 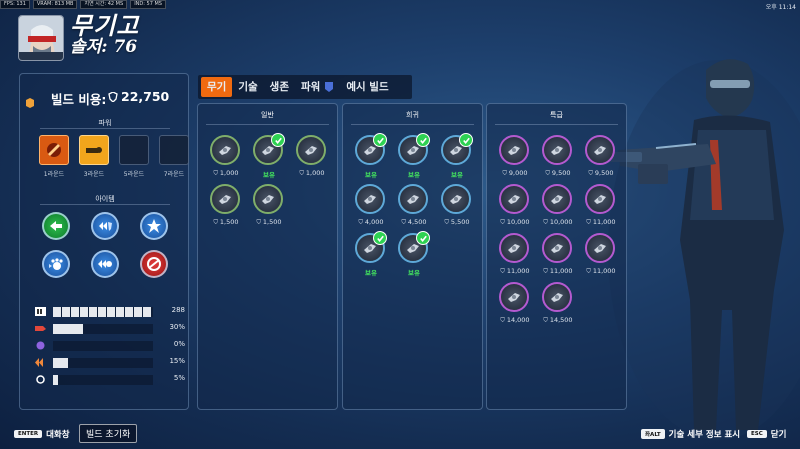 What do you see at coordinates (557, 150) in the screenshot?
I see `turret-icon` at bounding box center [557, 150].